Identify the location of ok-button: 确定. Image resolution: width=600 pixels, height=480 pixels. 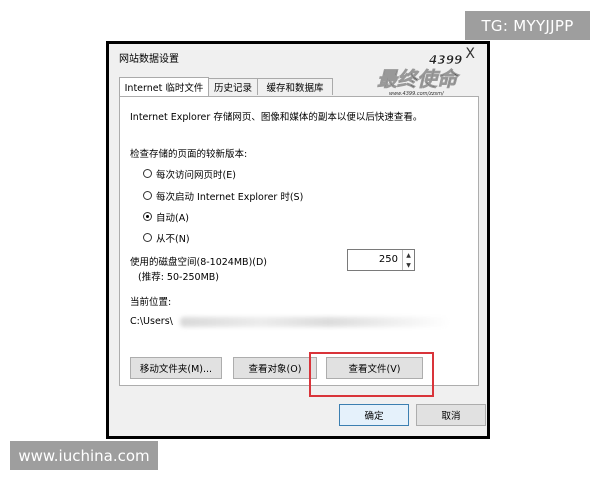
(374, 415).